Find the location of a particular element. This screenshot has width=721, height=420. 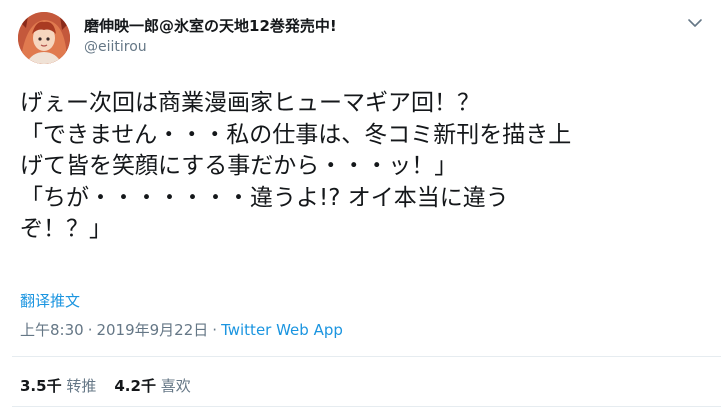

likes-stat: 4.2千 喜欢 is located at coordinates (152, 386).